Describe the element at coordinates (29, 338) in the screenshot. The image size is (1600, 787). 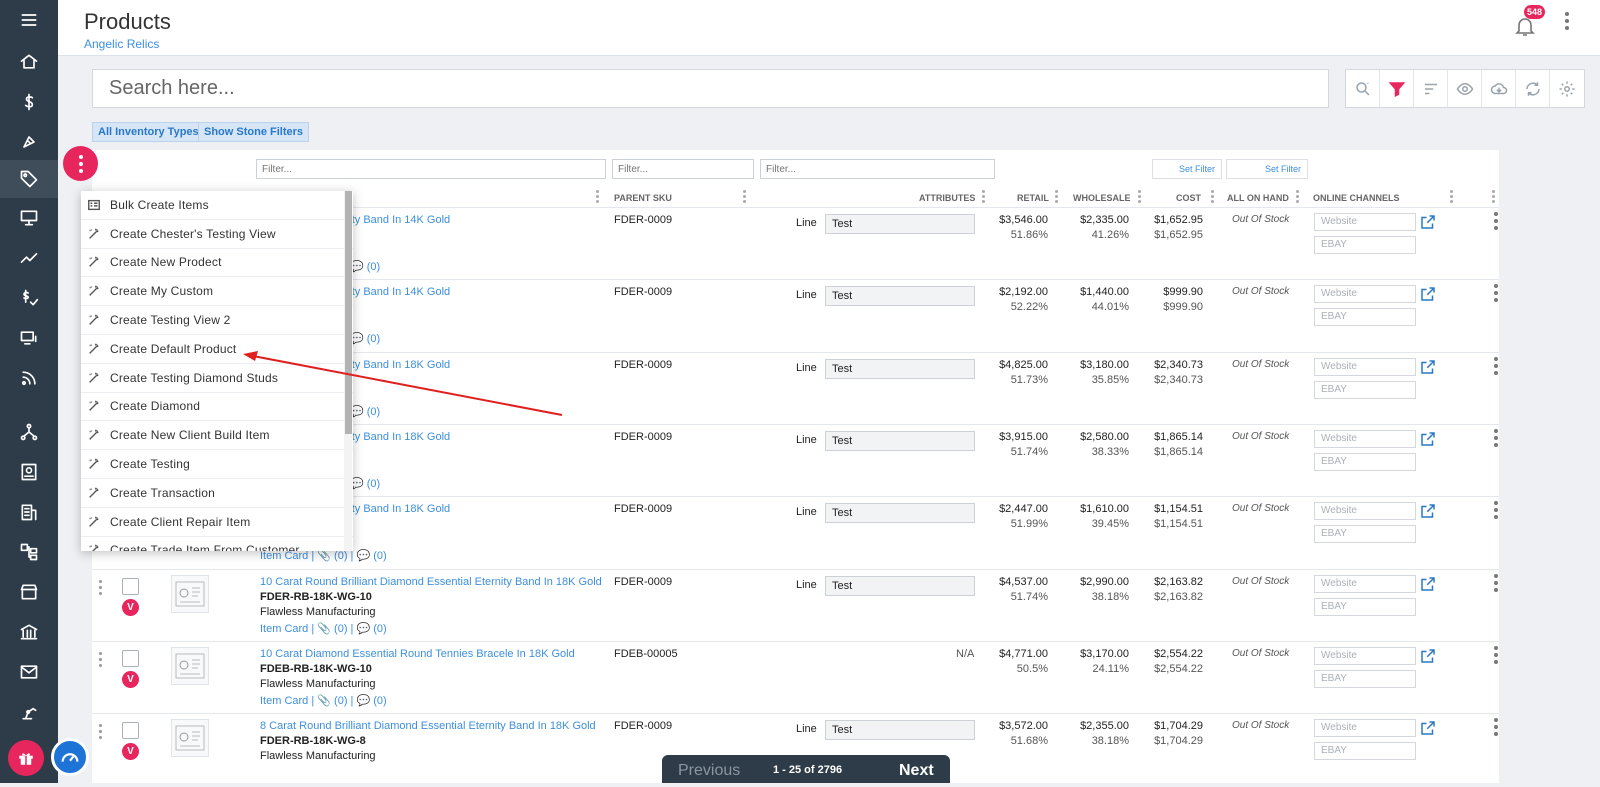
I see `register-icon` at that location.